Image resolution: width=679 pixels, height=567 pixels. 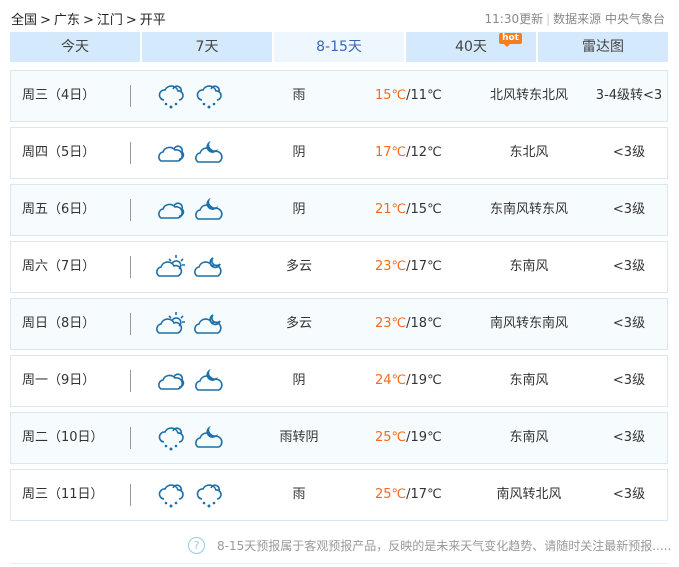 I want to click on tab-4: 雷达图, so click(x=603, y=47).